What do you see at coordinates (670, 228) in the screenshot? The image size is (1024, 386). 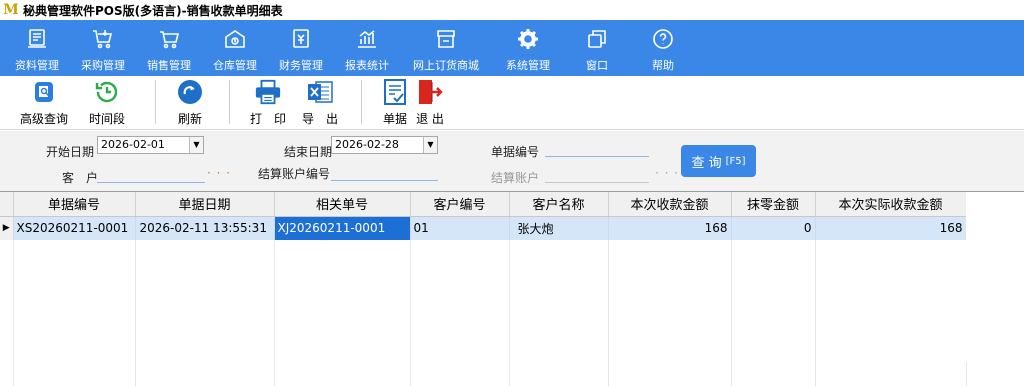 I see `cell-amount: 168` at bounding box center [670, 228].